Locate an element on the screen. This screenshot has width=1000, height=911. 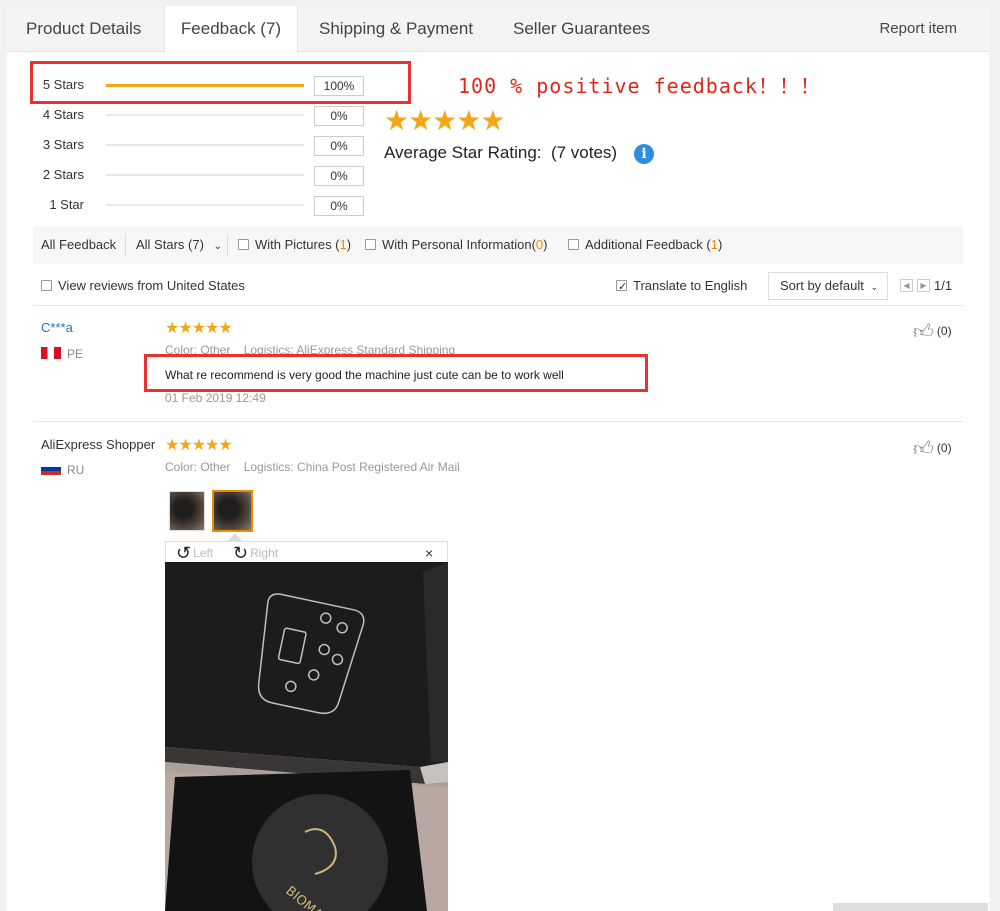
page-indicator: 1/1 is located at coordinates (943, 285).